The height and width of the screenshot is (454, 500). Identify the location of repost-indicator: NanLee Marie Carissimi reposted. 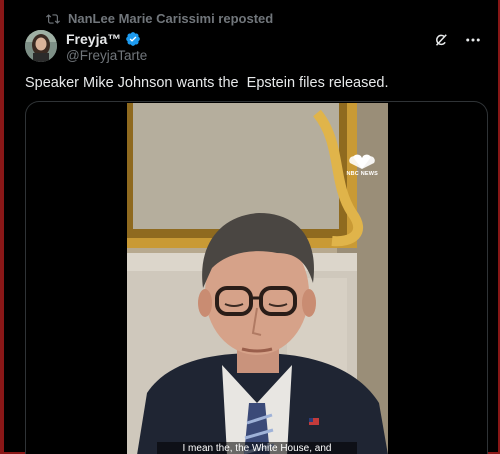
(159, 18).